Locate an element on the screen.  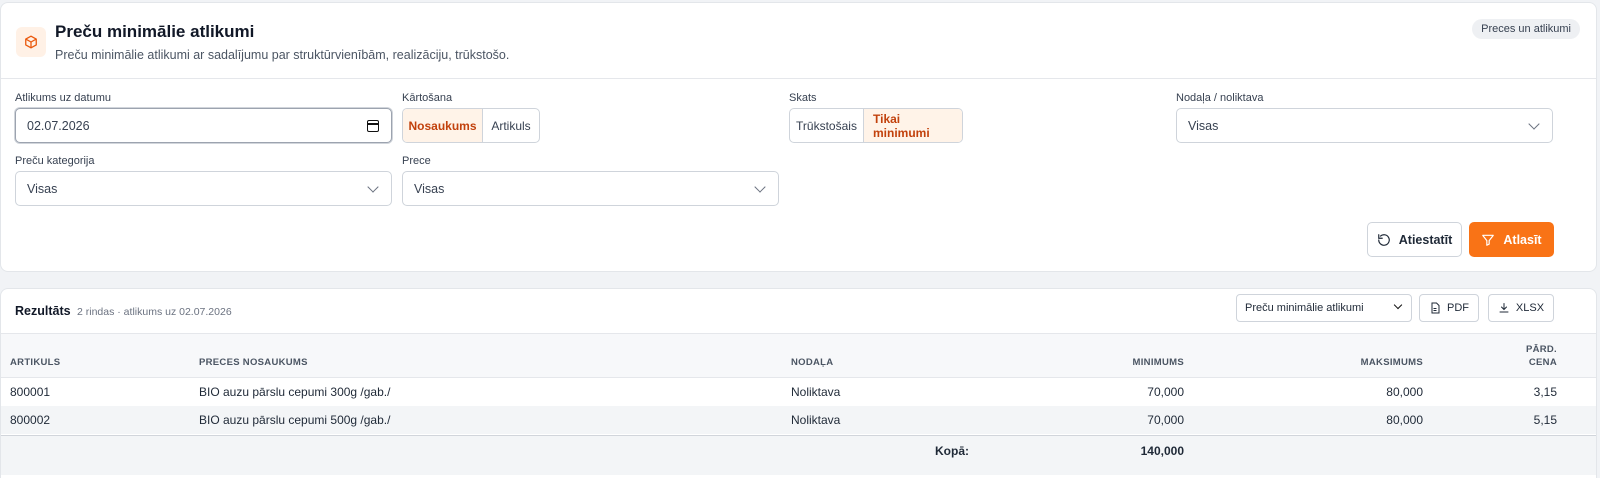
date-input: 02.07.2026 is located at coordinates (203, 125).